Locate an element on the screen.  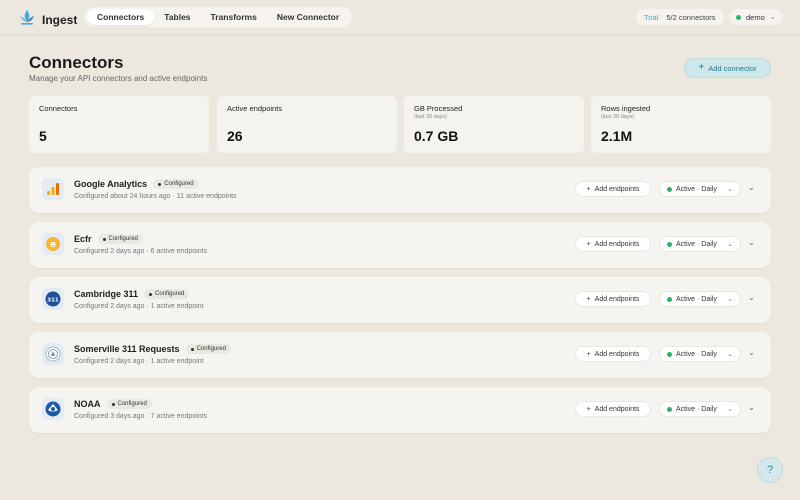
trial-connector-count: 5/2 connectors is located at coordinates (691, 17).